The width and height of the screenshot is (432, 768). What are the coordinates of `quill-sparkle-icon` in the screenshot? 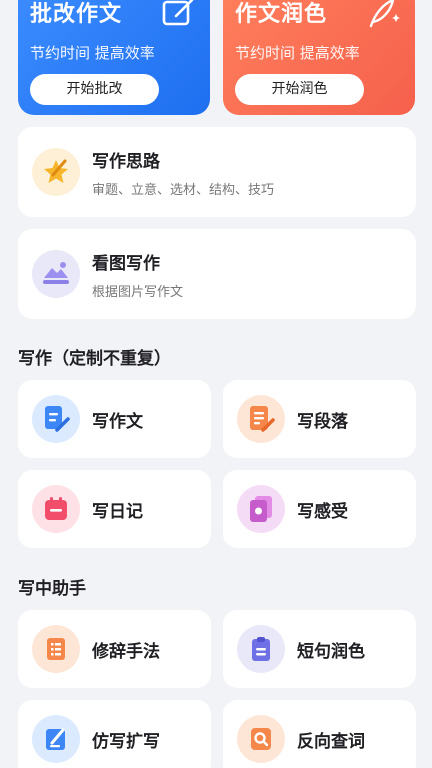 It's located at (384, 14).